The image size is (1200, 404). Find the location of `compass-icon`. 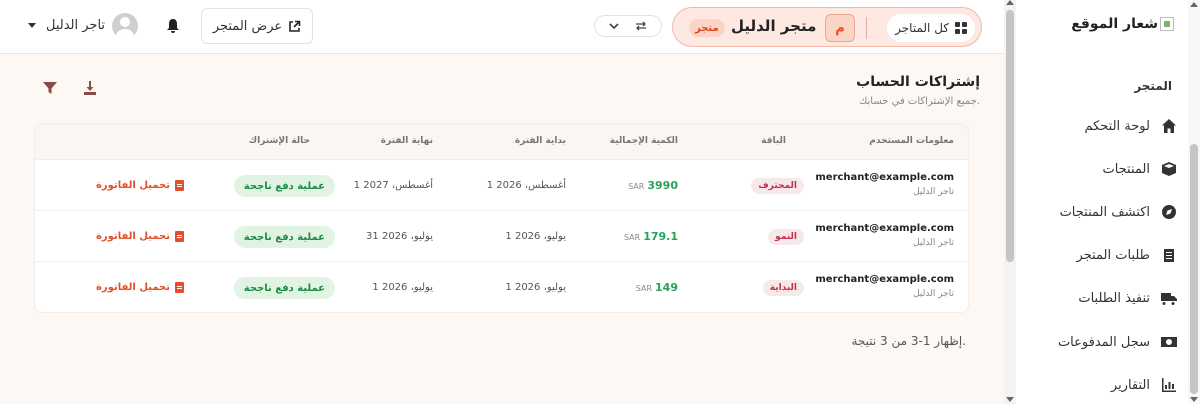

compass-icon is located at coordinates (1169, 212).